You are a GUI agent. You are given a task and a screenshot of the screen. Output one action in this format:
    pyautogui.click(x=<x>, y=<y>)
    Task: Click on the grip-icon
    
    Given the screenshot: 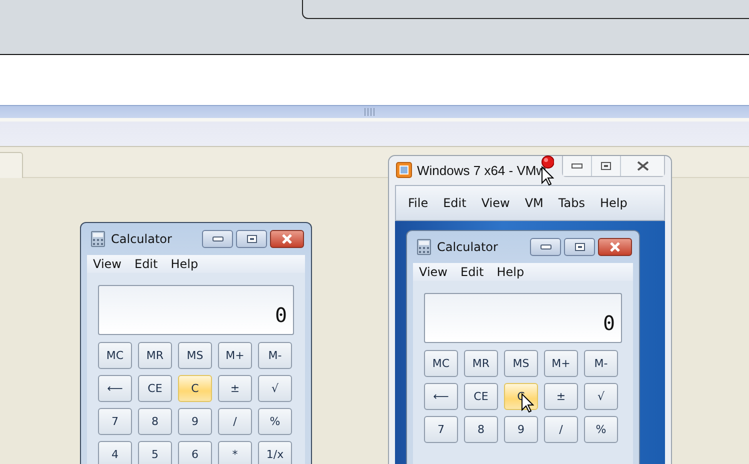 What is the action you would take?
    pyautogui.click(x=370, y=112)
    